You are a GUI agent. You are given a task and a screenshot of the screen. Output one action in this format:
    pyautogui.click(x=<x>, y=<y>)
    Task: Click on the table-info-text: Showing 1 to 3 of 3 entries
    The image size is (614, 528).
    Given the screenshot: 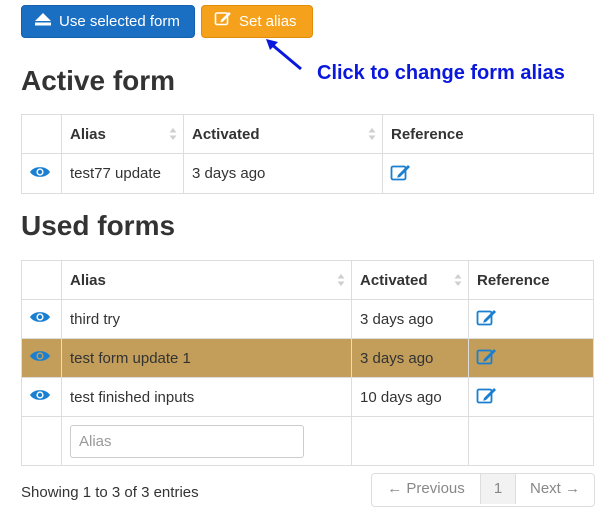 What is the action you would take?
    pyautogui.click(x=110, y=492)
    